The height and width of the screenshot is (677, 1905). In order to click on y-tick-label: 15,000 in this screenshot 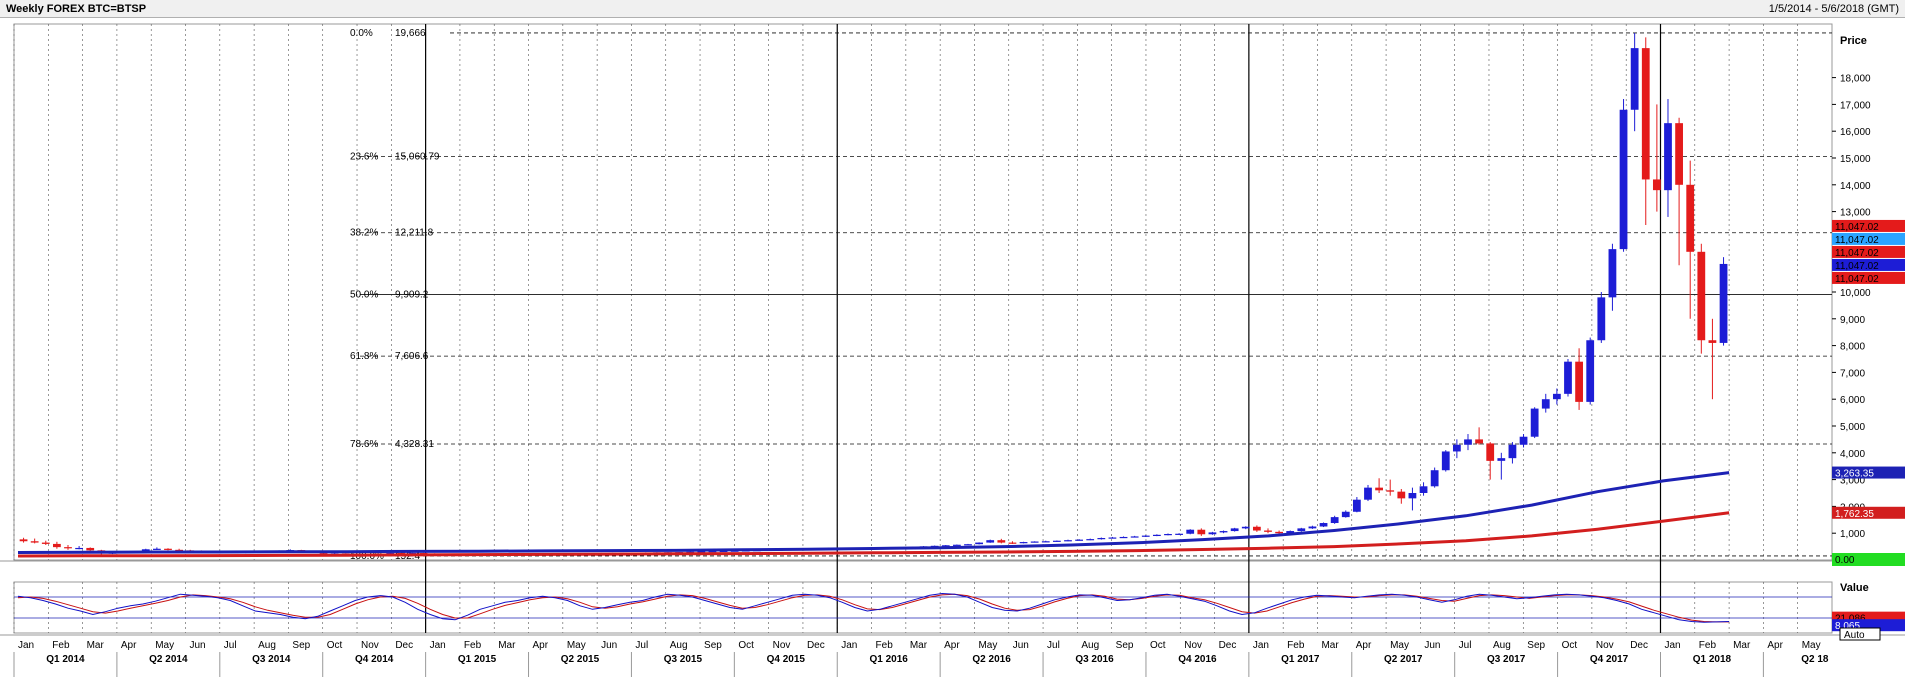, I will do `click(1855, 159)`.